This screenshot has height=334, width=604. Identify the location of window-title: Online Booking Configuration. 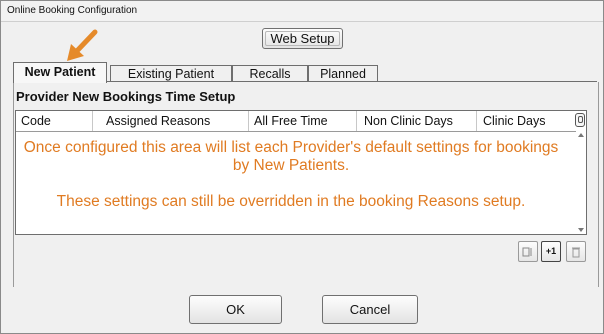
(72, 10).